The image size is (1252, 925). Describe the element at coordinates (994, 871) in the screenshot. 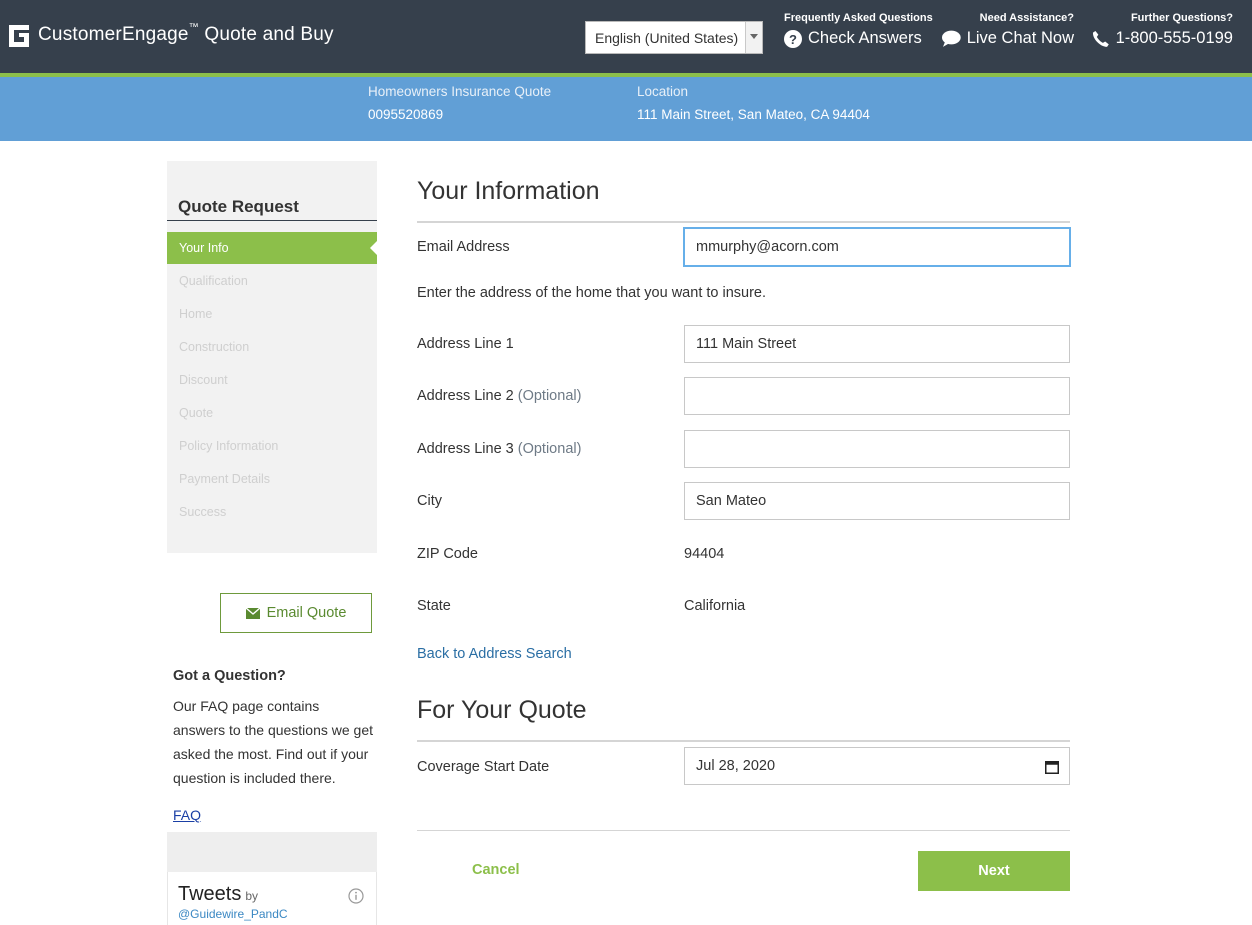

I see `next-button: Next` at that location.